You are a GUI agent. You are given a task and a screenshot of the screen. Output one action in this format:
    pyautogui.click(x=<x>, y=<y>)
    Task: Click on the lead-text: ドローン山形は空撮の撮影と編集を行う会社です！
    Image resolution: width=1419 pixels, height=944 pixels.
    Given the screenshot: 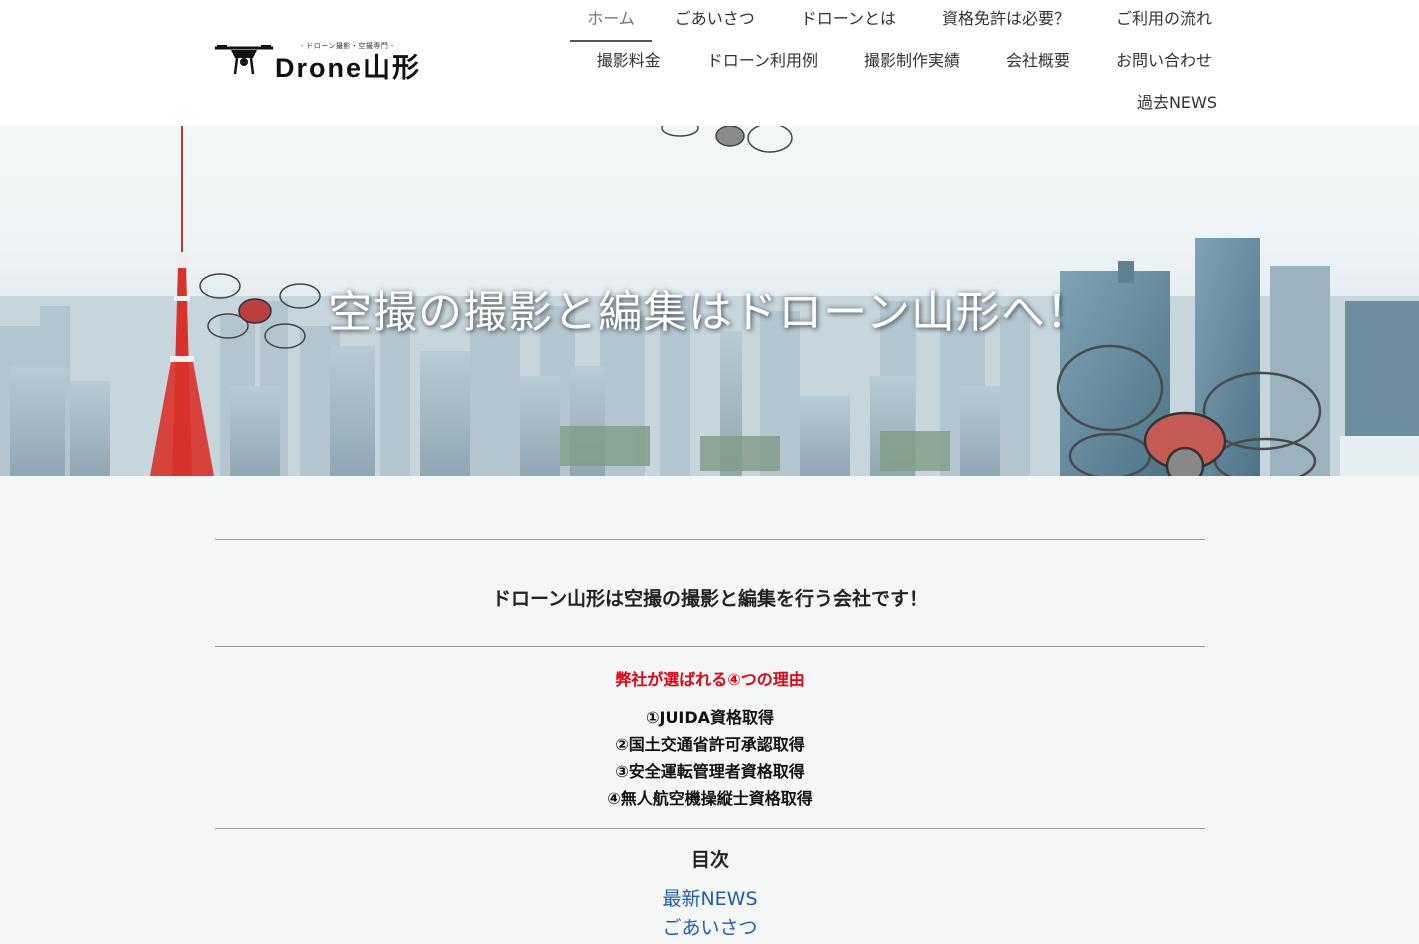 What is the action you would take?
    pyautogui.click(x=710, y=599)
    